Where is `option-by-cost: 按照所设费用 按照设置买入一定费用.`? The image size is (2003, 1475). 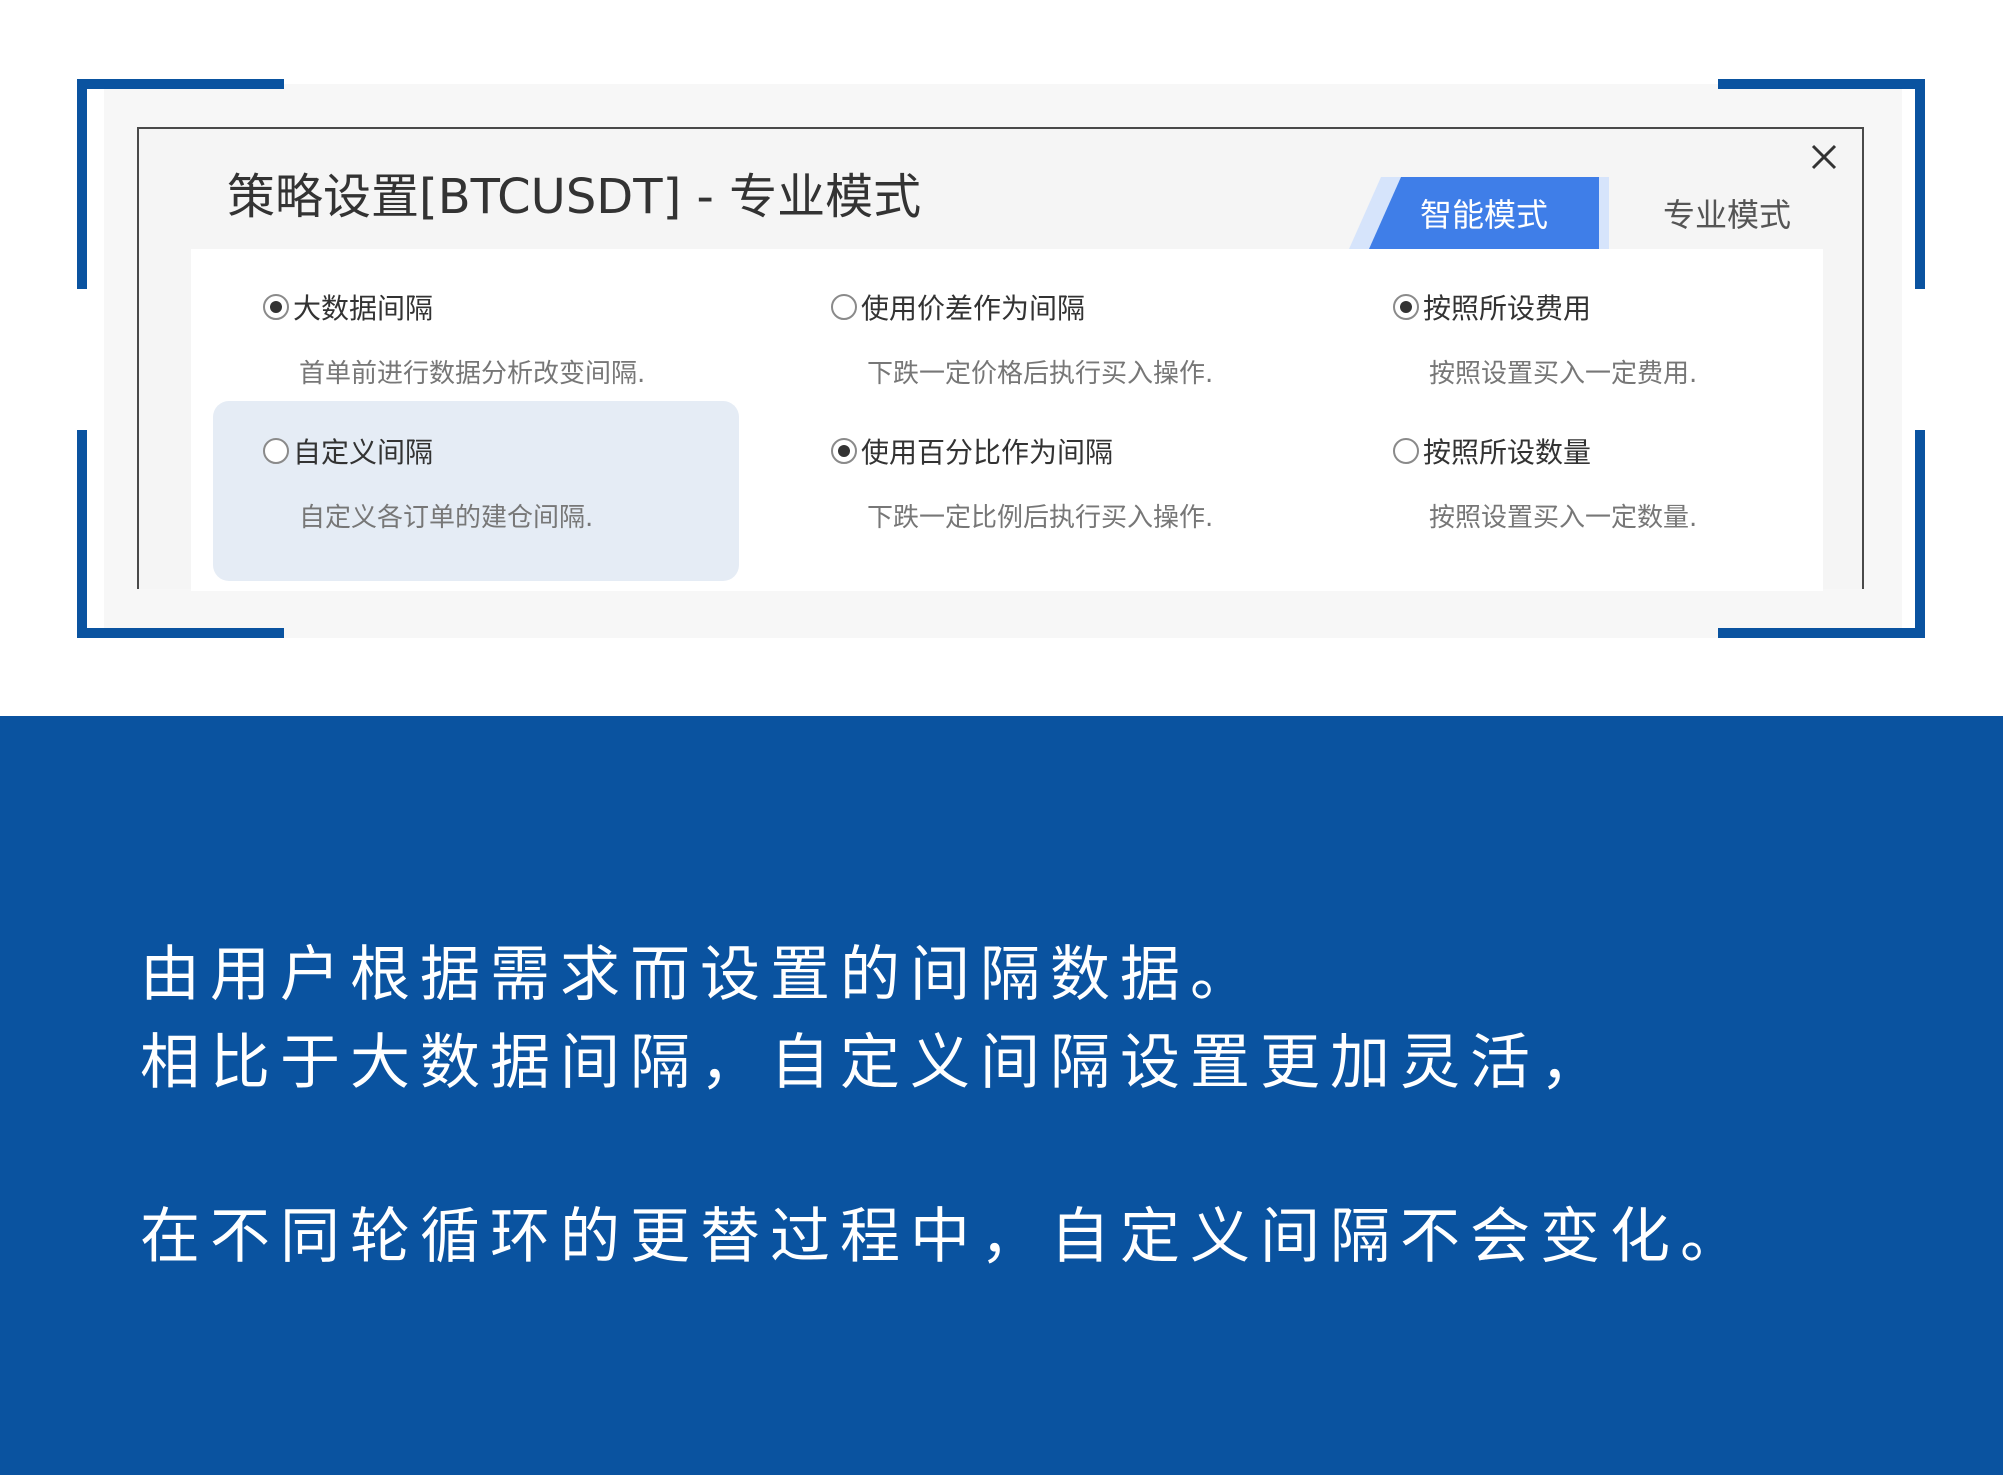 option-by-cost: 按照所设费用 按照设置买入一定费用. is located at coordinates (1545, 338).